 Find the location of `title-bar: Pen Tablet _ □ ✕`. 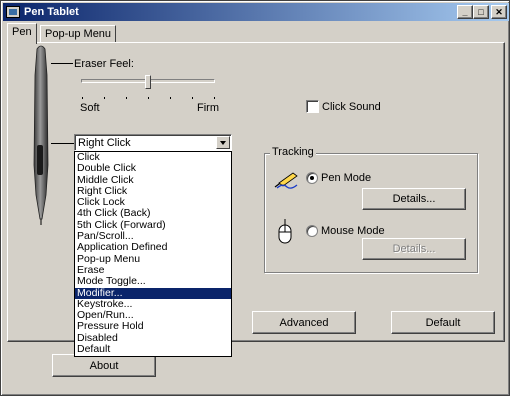

title-bar: Pen Tablet _ □ ✕ is located at coordinates (256, 12).